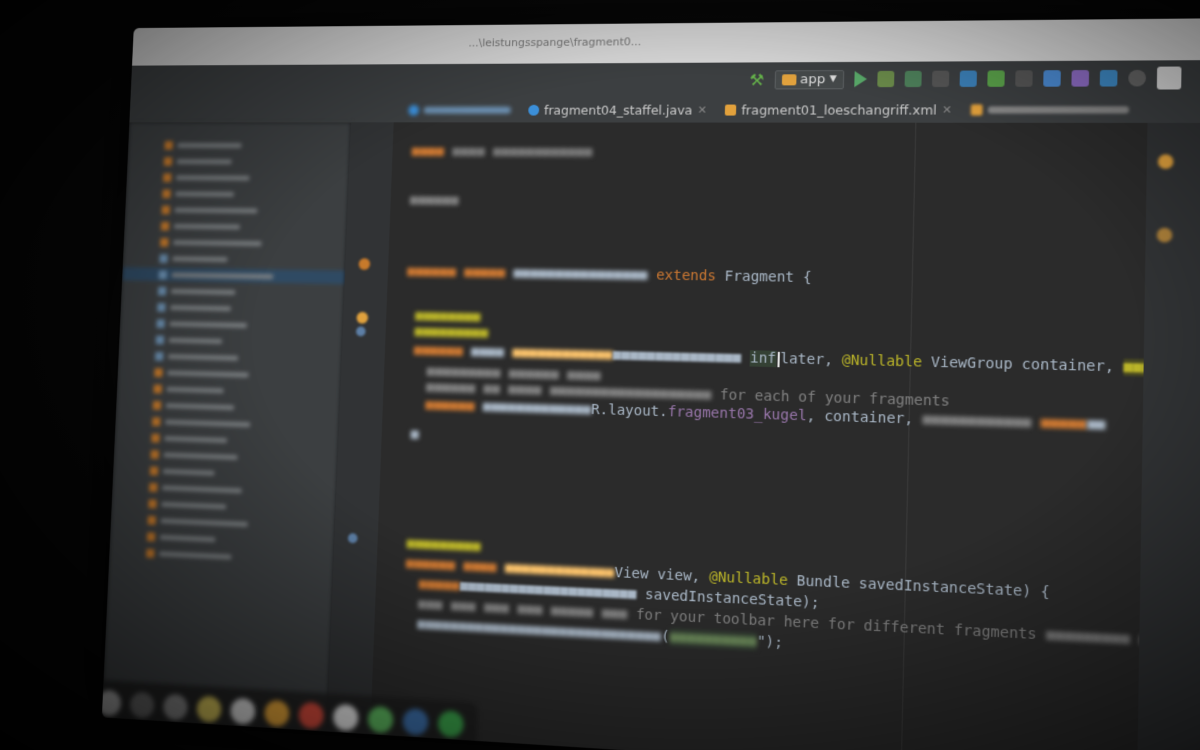 Image resolution: width=1200 pixels, height=750 pixels. What do you see at coordinates (968, 78) in the screenshot?
I see `sync-gradle-icon` at bounding box center [968, 78].